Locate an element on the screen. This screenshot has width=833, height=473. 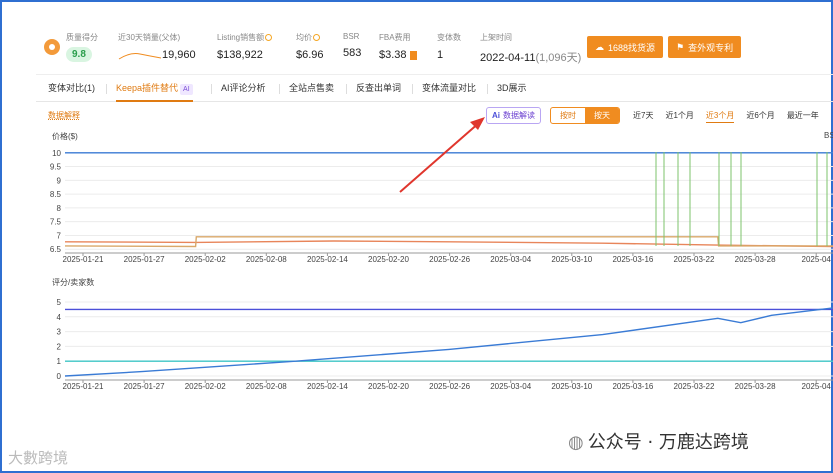
chart2-xtick: 2025-02-02 is located at coordinates (205, 386).